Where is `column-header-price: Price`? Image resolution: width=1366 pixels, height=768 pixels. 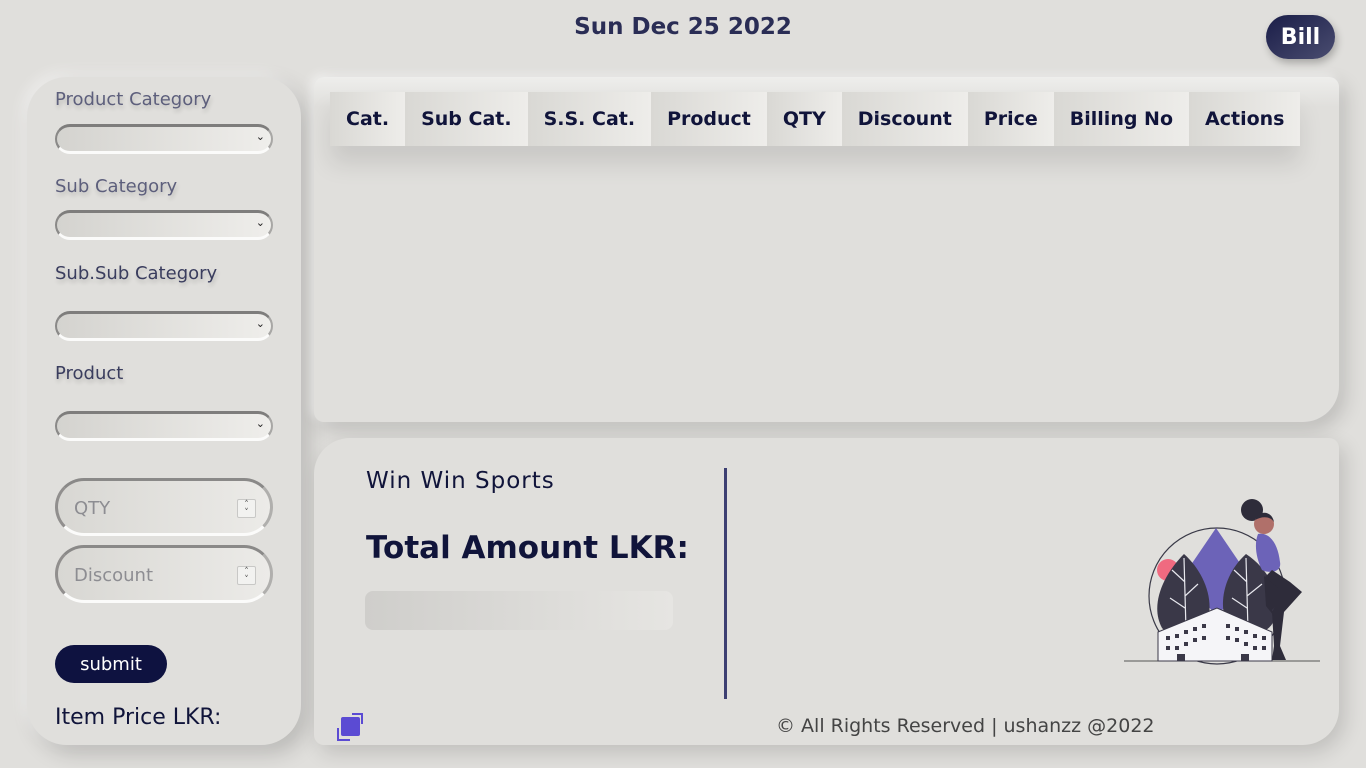
column-header-price: Price is located at coordinates (1010, 119).